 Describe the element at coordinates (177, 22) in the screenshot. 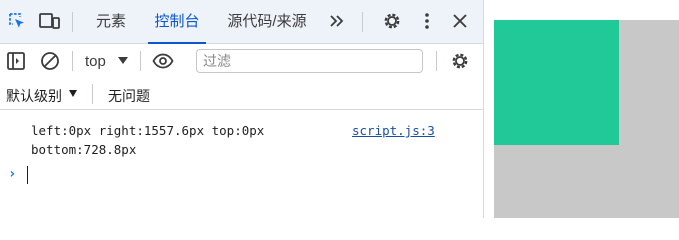

I see `tab-console: 控制台` at that location.